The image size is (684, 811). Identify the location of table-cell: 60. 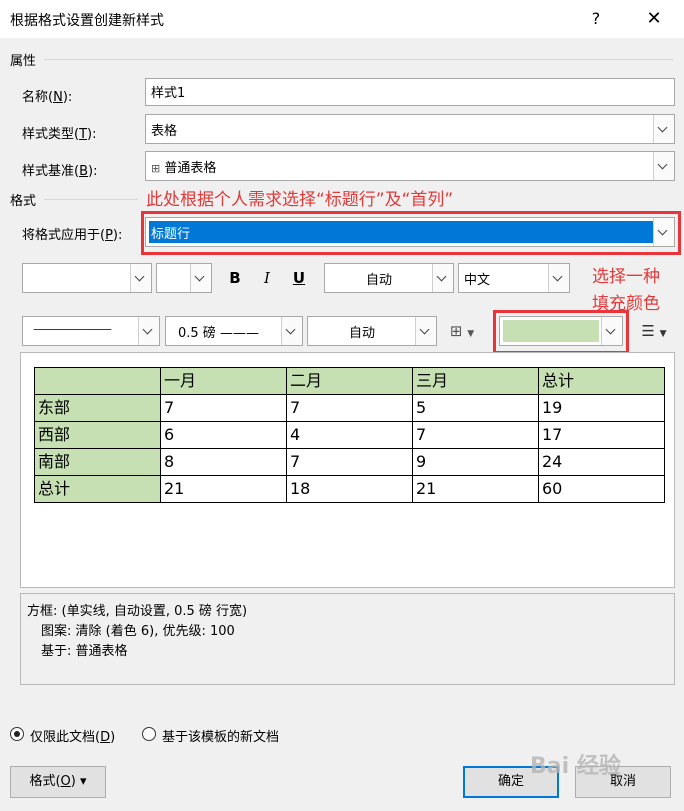
(601, 489).